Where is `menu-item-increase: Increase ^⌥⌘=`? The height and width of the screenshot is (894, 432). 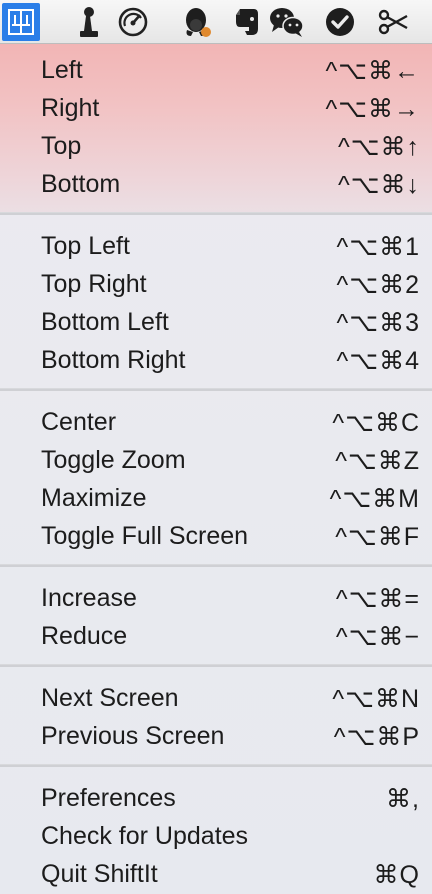 menu-item-increase: Increase ^⌥⌘= is located at coordinates (216, 598).